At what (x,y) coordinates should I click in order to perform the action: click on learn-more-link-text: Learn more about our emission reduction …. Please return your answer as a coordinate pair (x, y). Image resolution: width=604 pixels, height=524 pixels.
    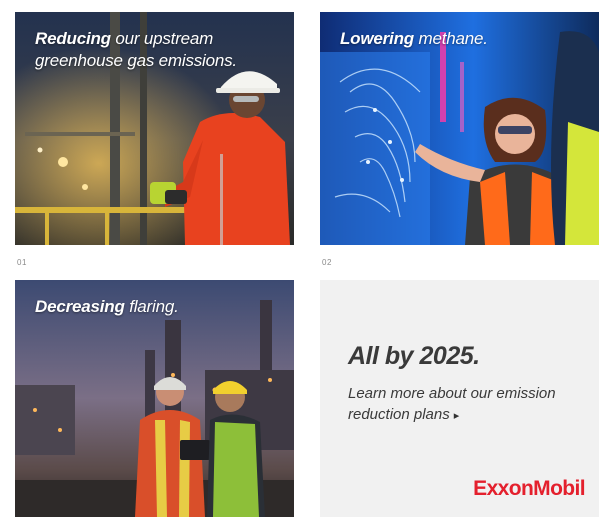
    Looking at the image, I should click on (452, 404).